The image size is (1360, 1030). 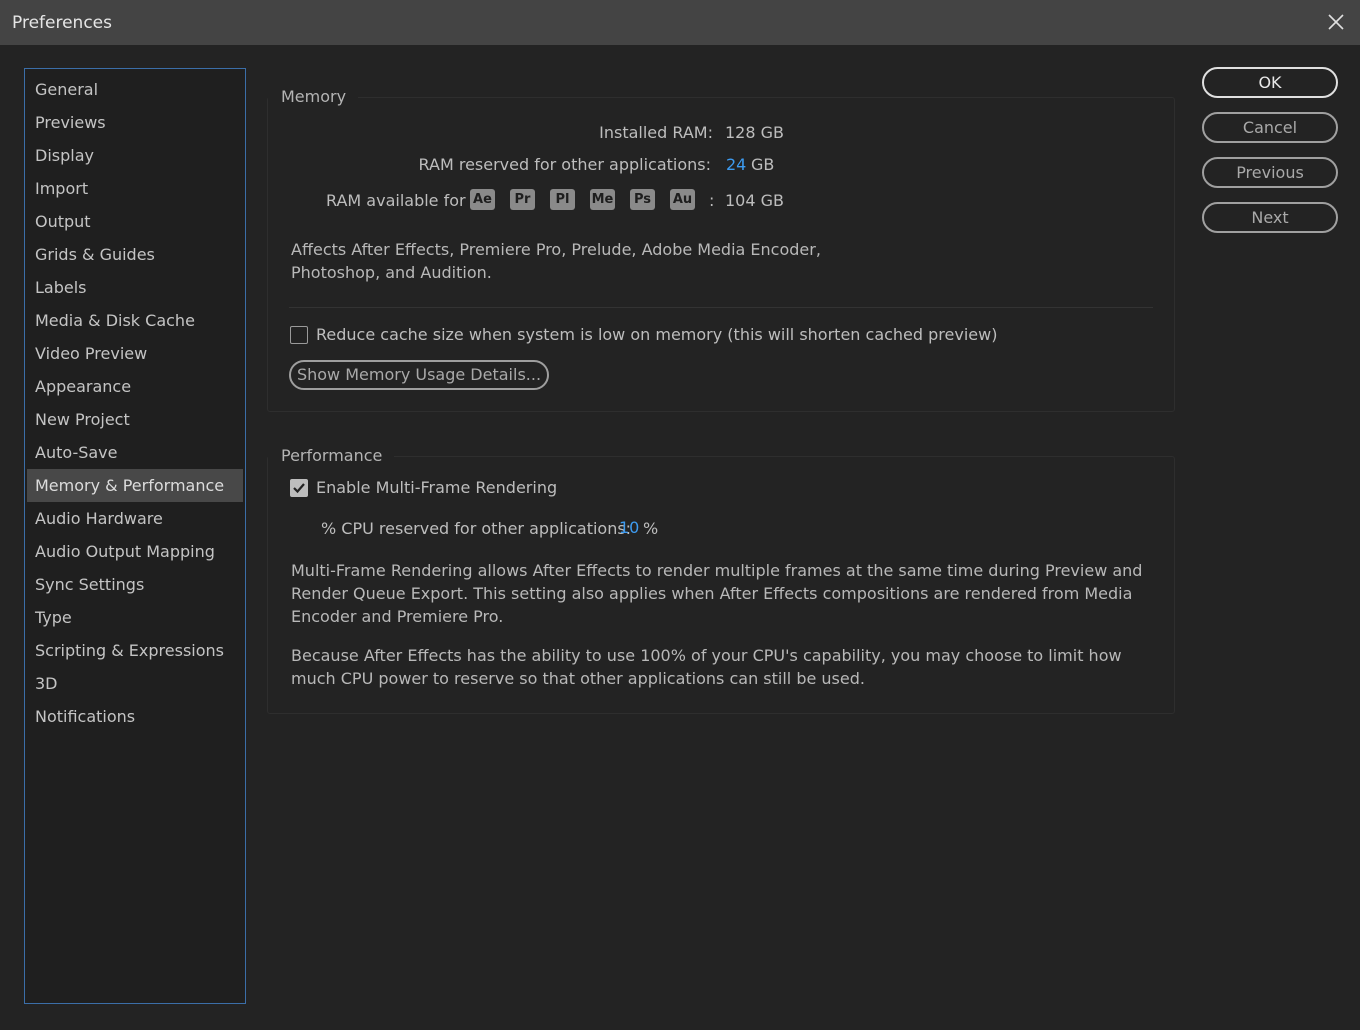 What do you see at coordinates (656, 132) in the screenshot?
I see `installed-ram-label: Installed RAM:` at bounding box center [656, 132].